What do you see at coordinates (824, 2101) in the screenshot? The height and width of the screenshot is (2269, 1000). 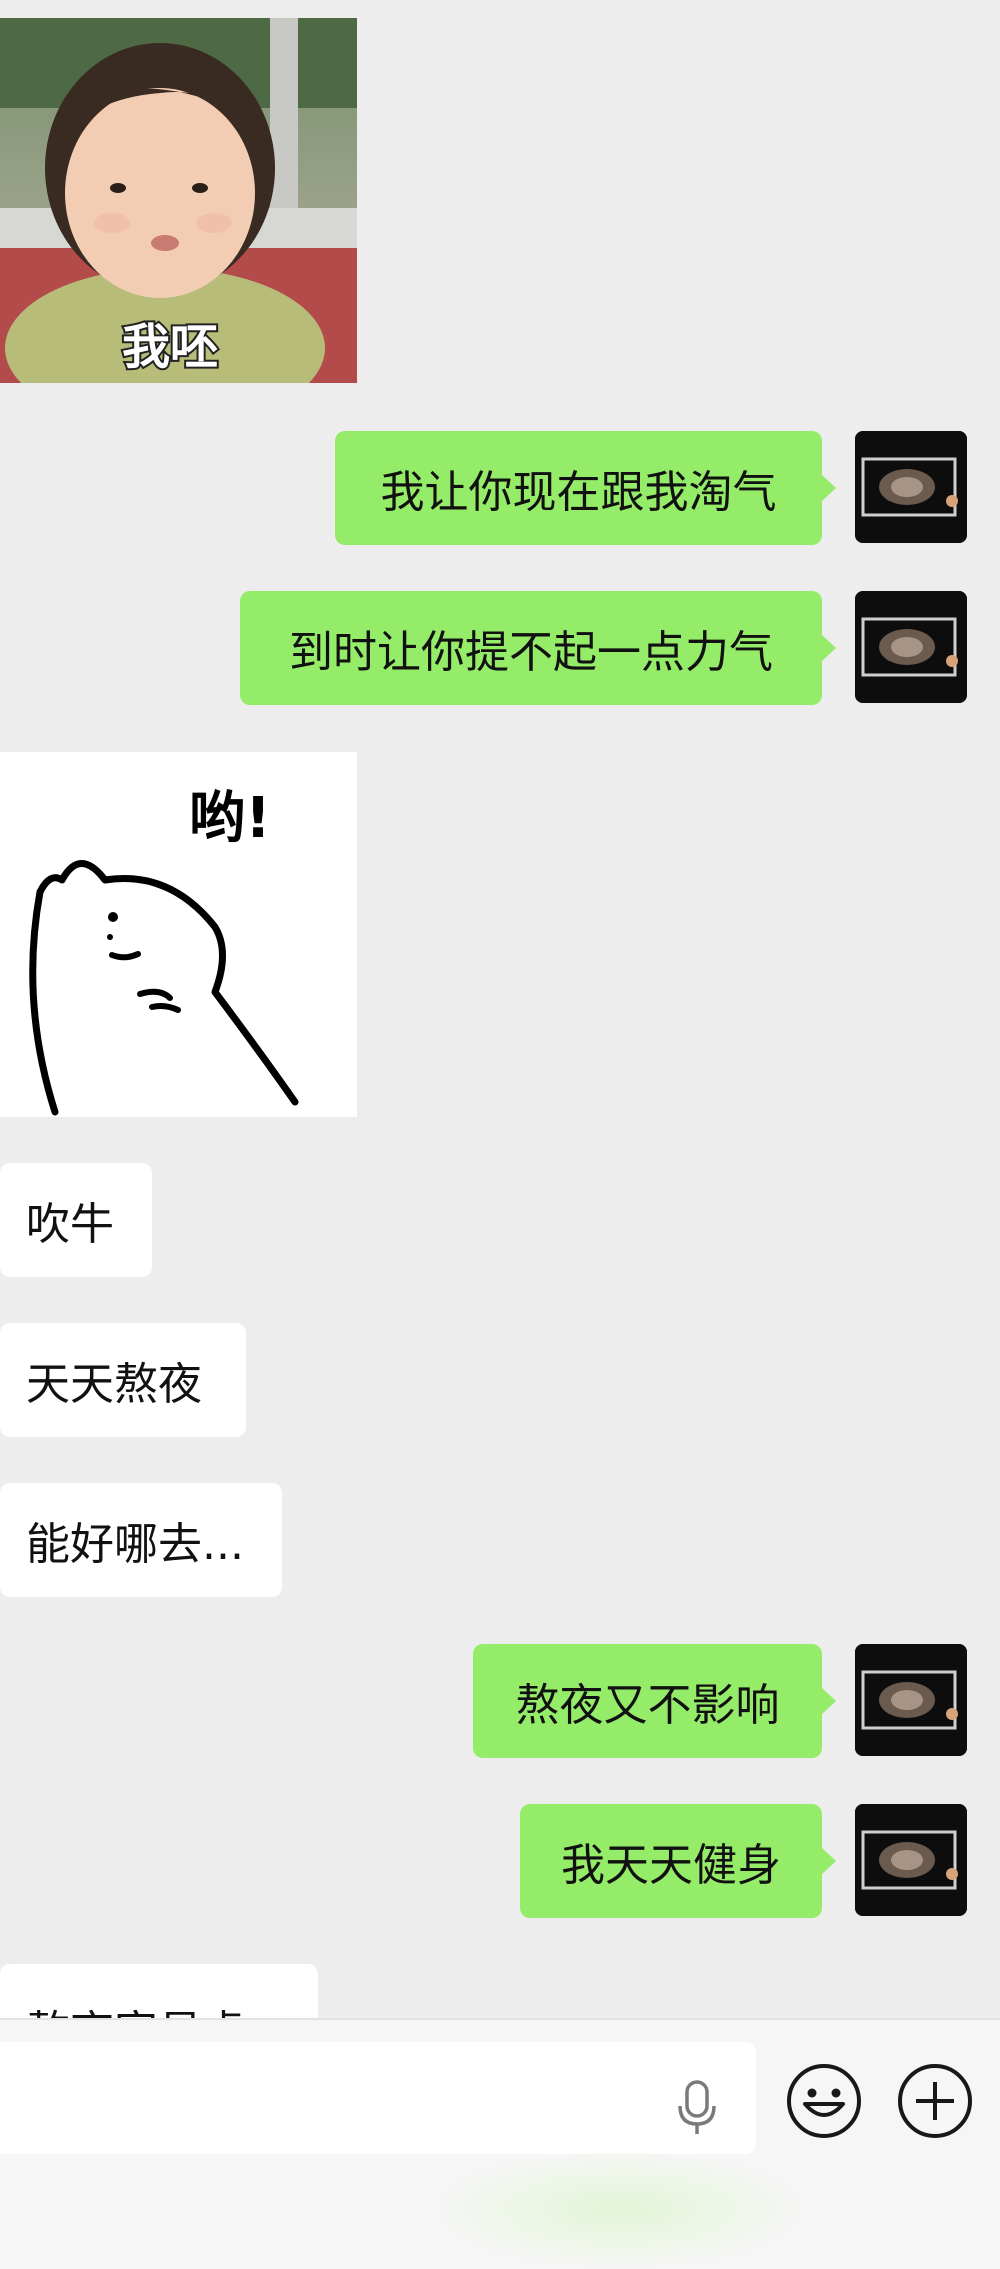 I see `smiley-face-icon` at bounding box center [824, 2101].